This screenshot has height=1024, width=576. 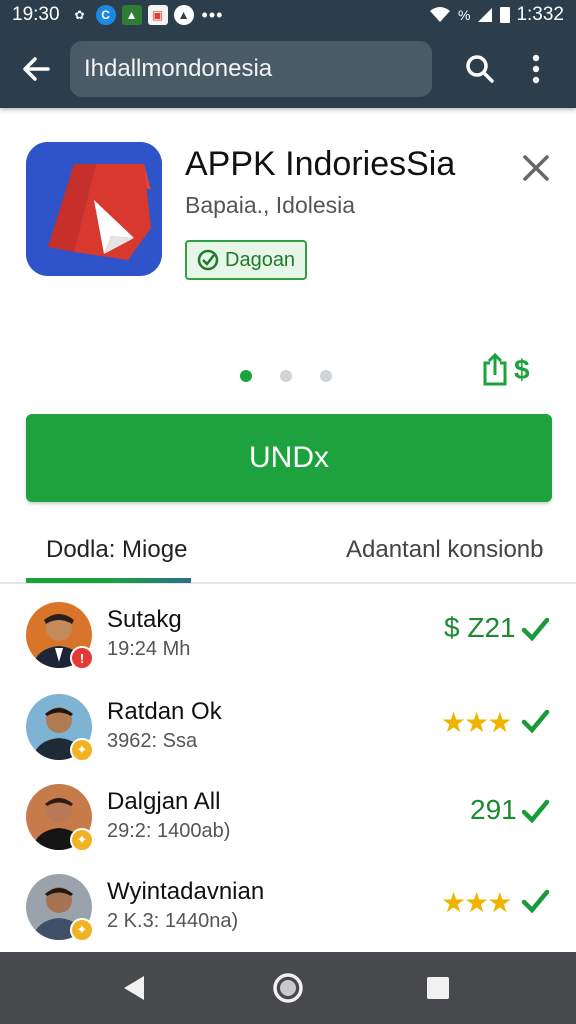 I want to click on badge-label: Dagoan, so click(x=260, y=259).